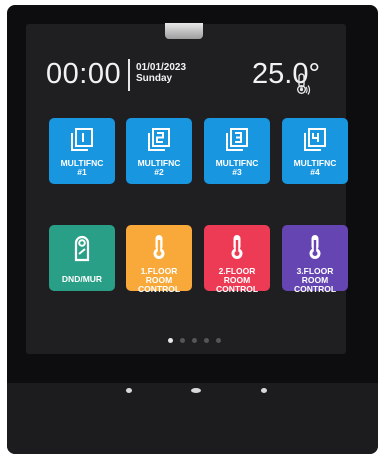 This screenshot has height=457, width=385. What do you see at coordinates (170, 340) in the screenshot?
I see `page-dot-active` at bounding box center [170, 340].